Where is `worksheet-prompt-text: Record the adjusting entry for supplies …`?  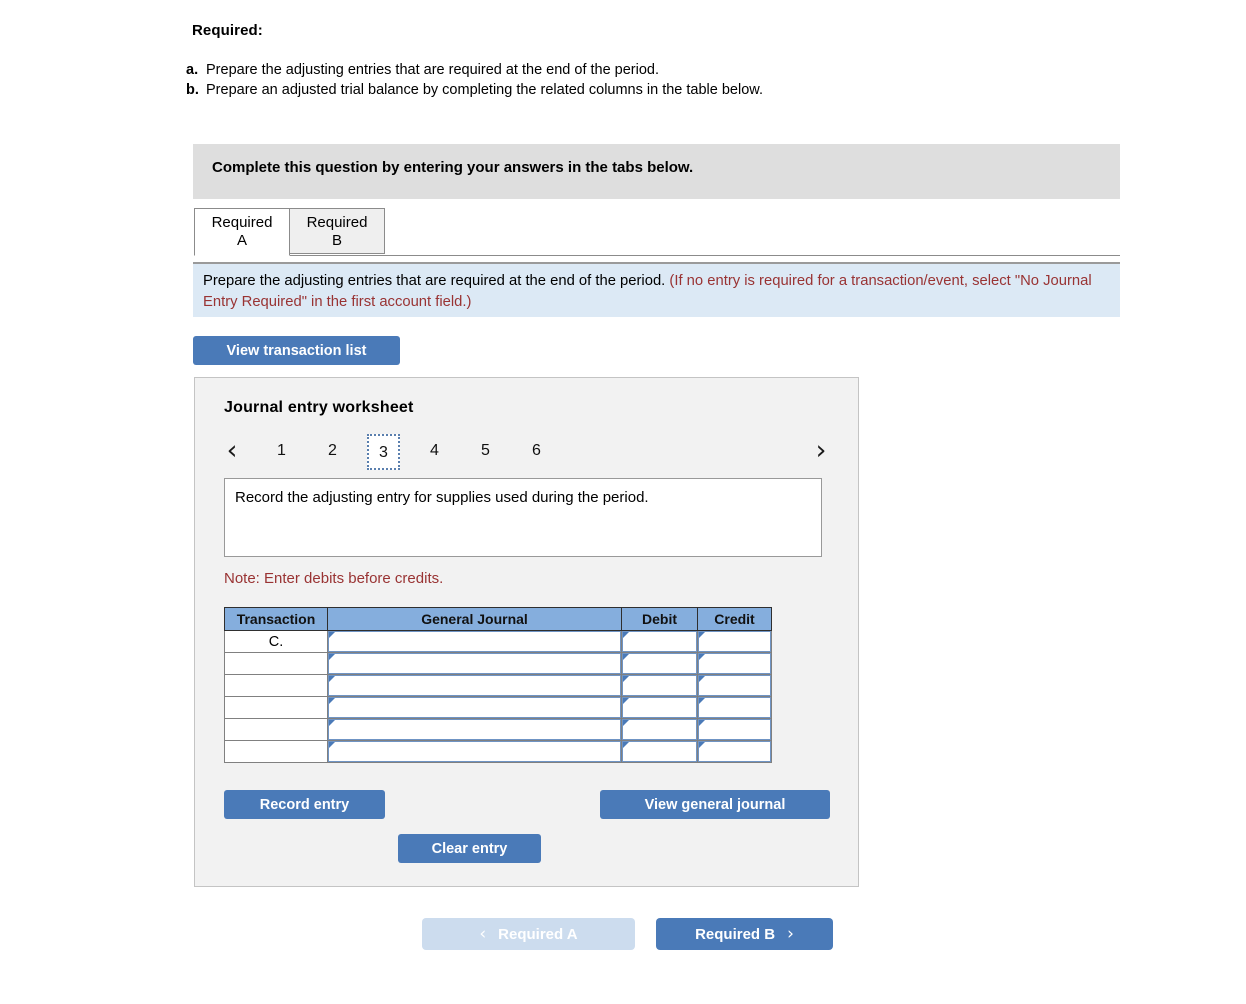 worksheet-prompt-text: Record the adjusting entry for supplies … is located at coordinates (442, 497).